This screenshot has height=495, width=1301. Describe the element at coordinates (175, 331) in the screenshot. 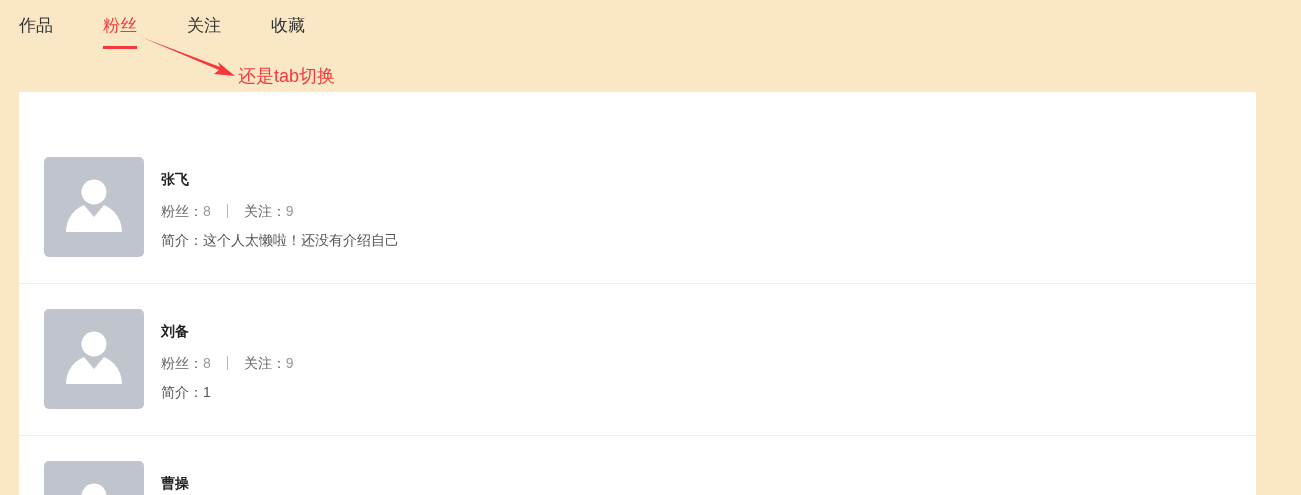

I see `user-name: 刘备` at that location.